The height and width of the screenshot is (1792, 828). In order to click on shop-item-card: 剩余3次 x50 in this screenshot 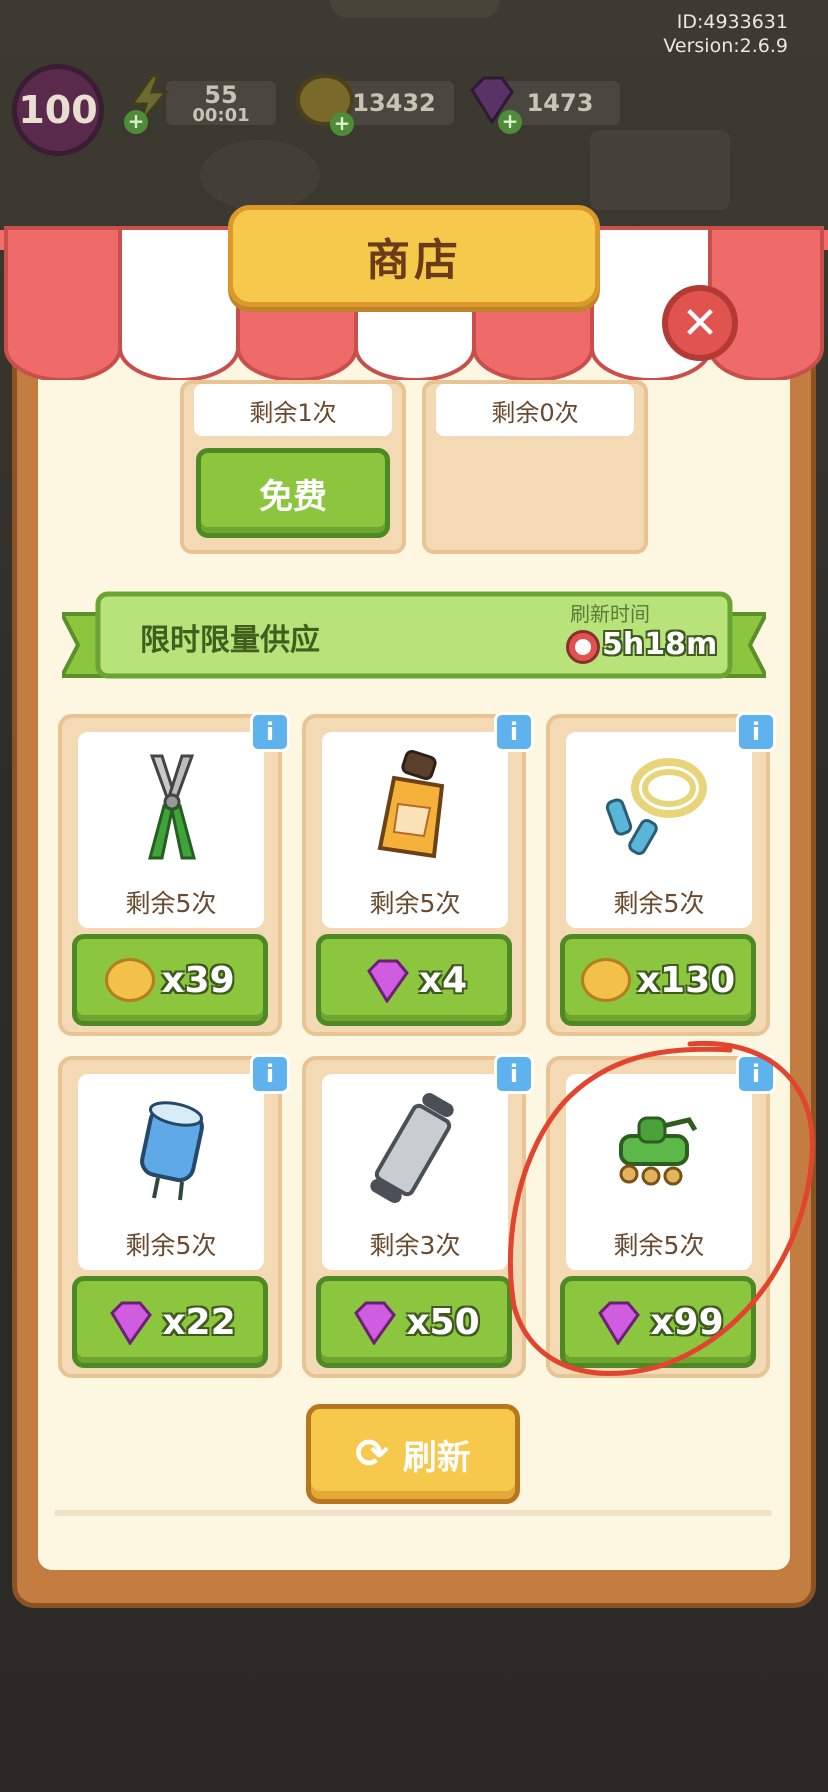, I will do `click(414, 1217)`.